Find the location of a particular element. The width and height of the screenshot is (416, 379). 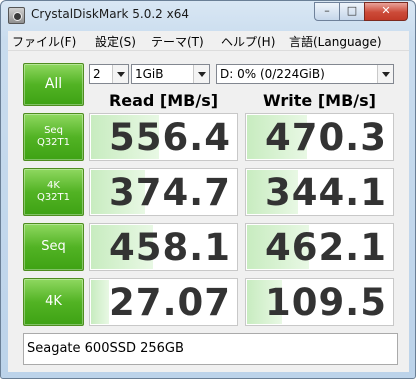

menu-theme: テーマ(T) is located at coordinates (177, 41).